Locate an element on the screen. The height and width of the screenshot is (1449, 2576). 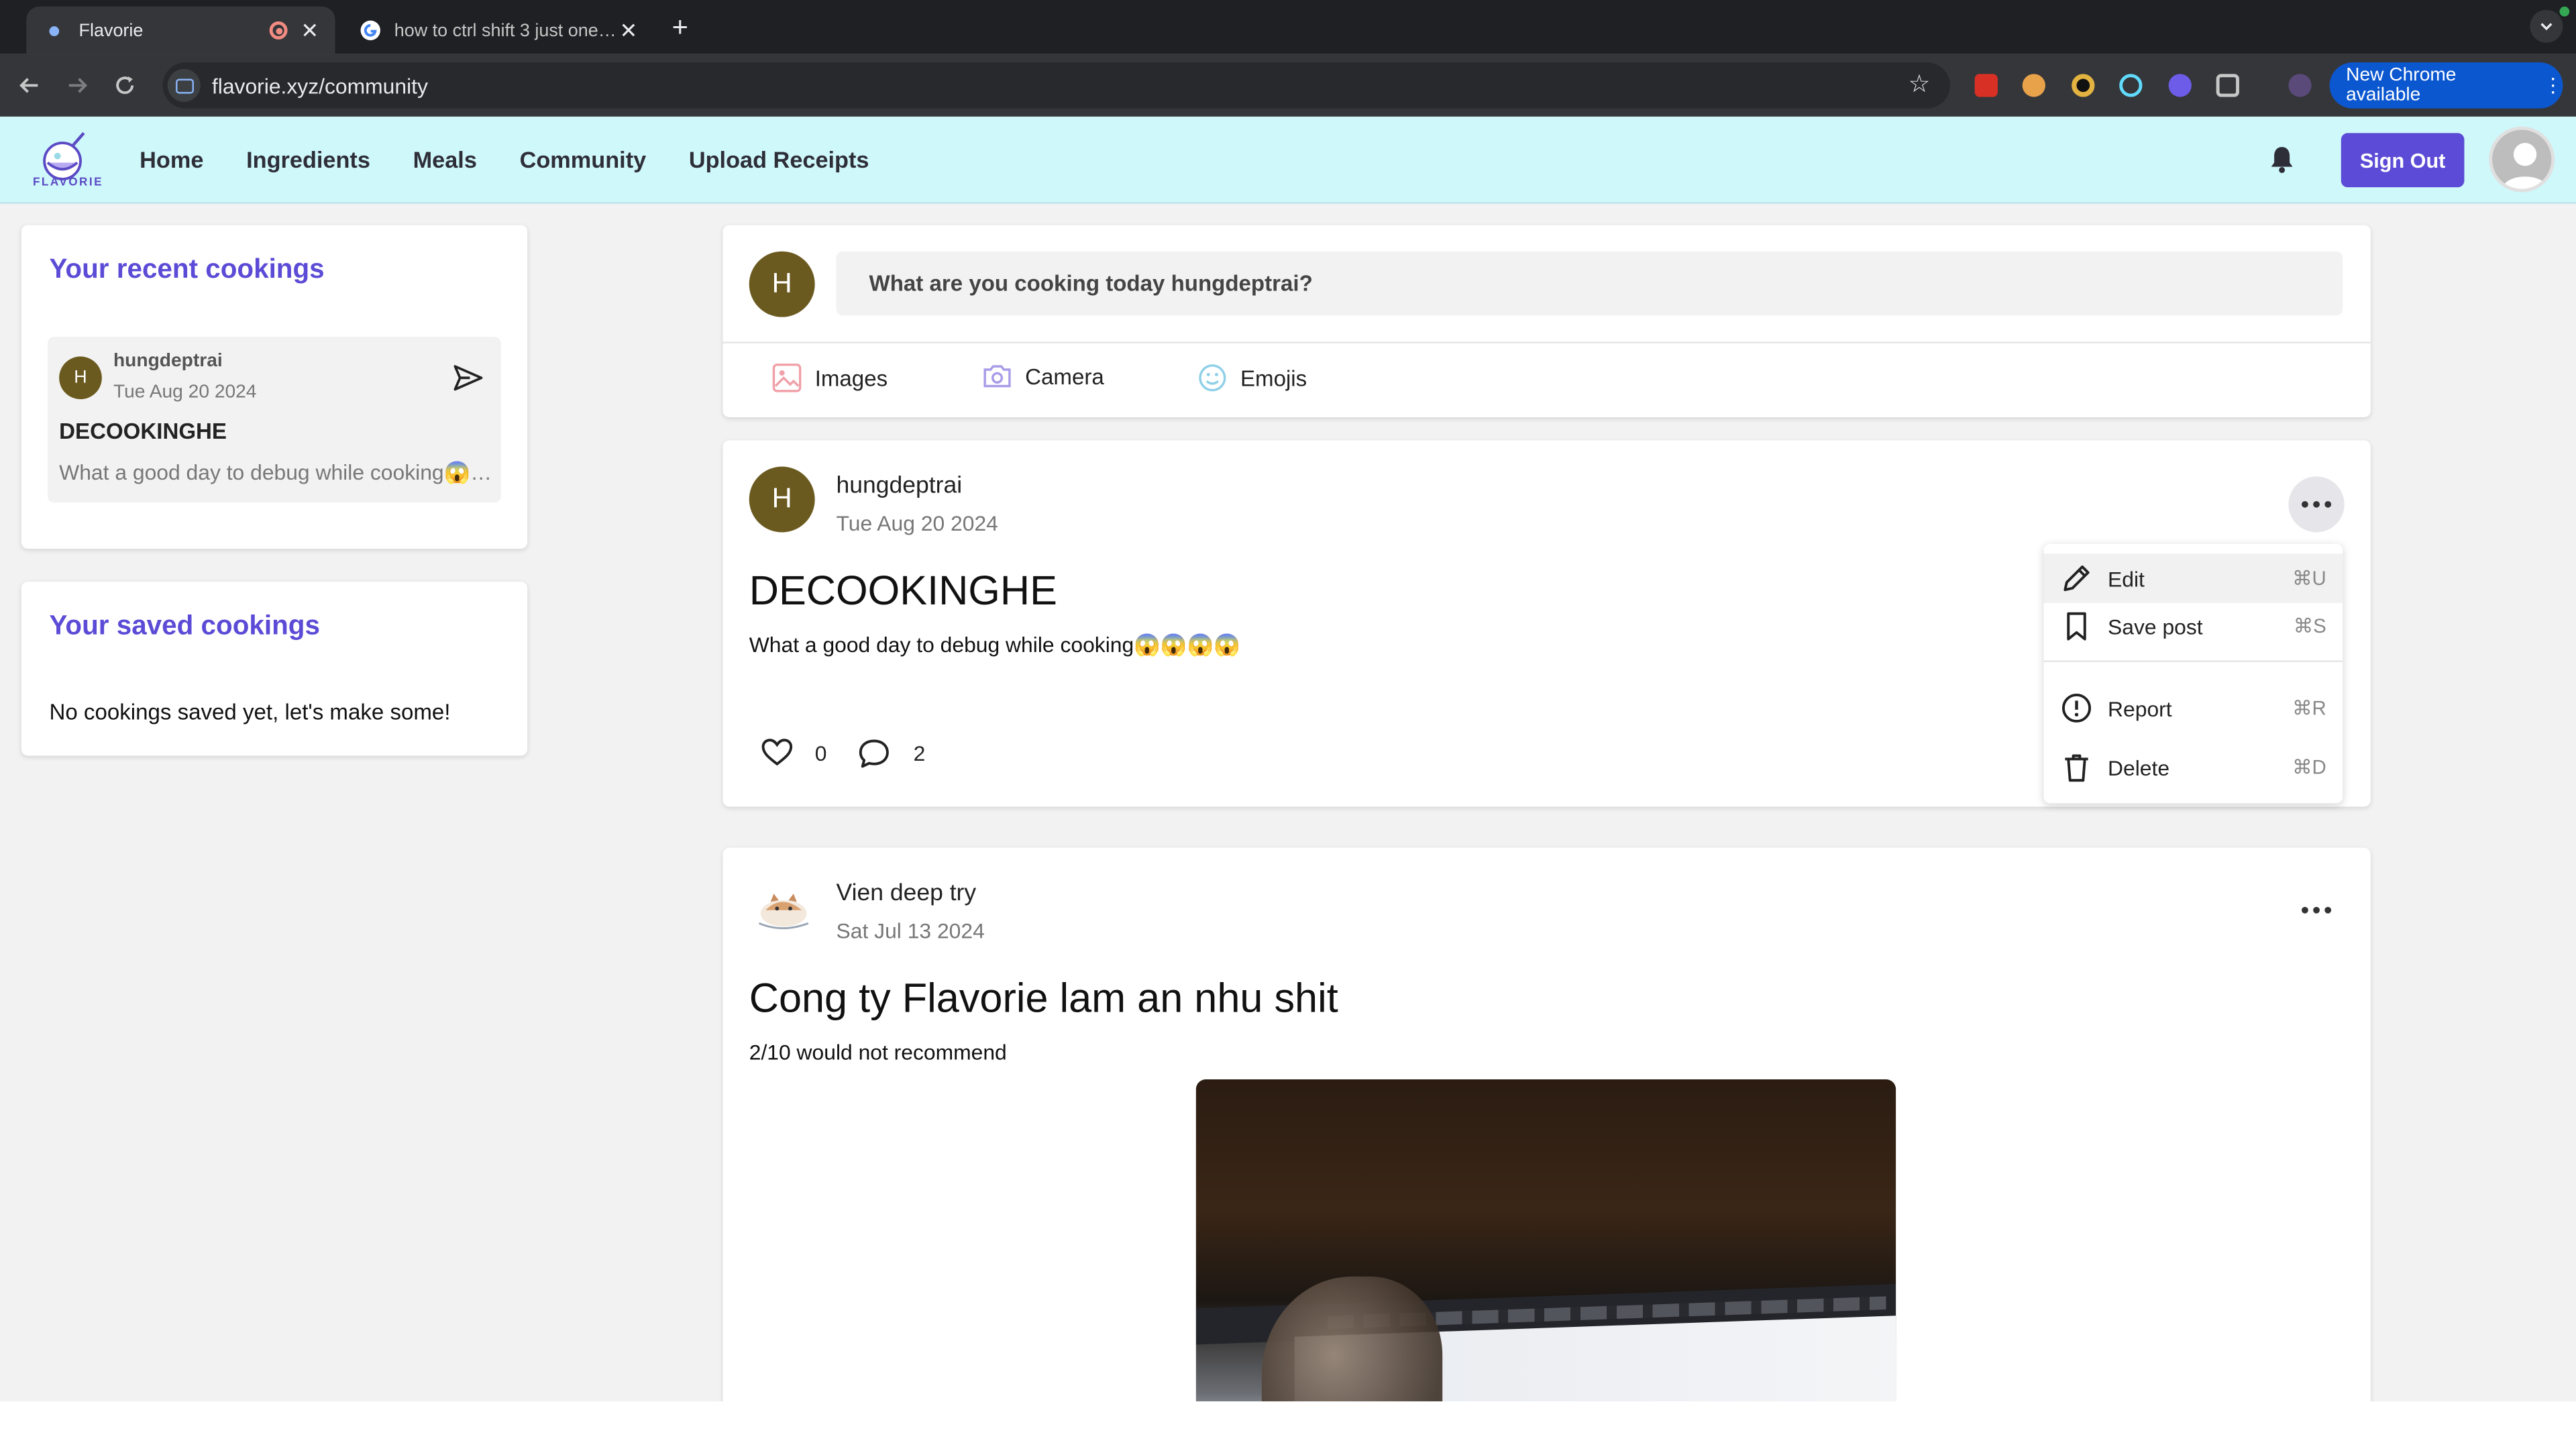
images-label: Images is located at coordinates (851, 377).